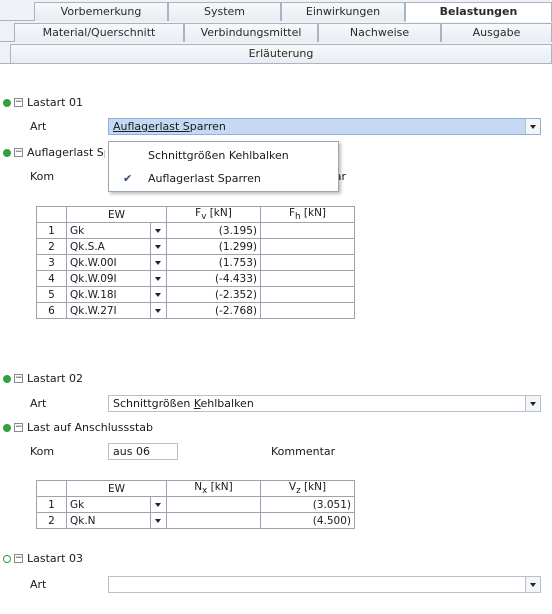 Image resolution: width=552 pixels, height=614 pixels. What do you see at coordinates (195, 311) in the screenshot?
I see `table-row: 6 Qk.W.27I (-2.768)` at bounding box center [195, 311].